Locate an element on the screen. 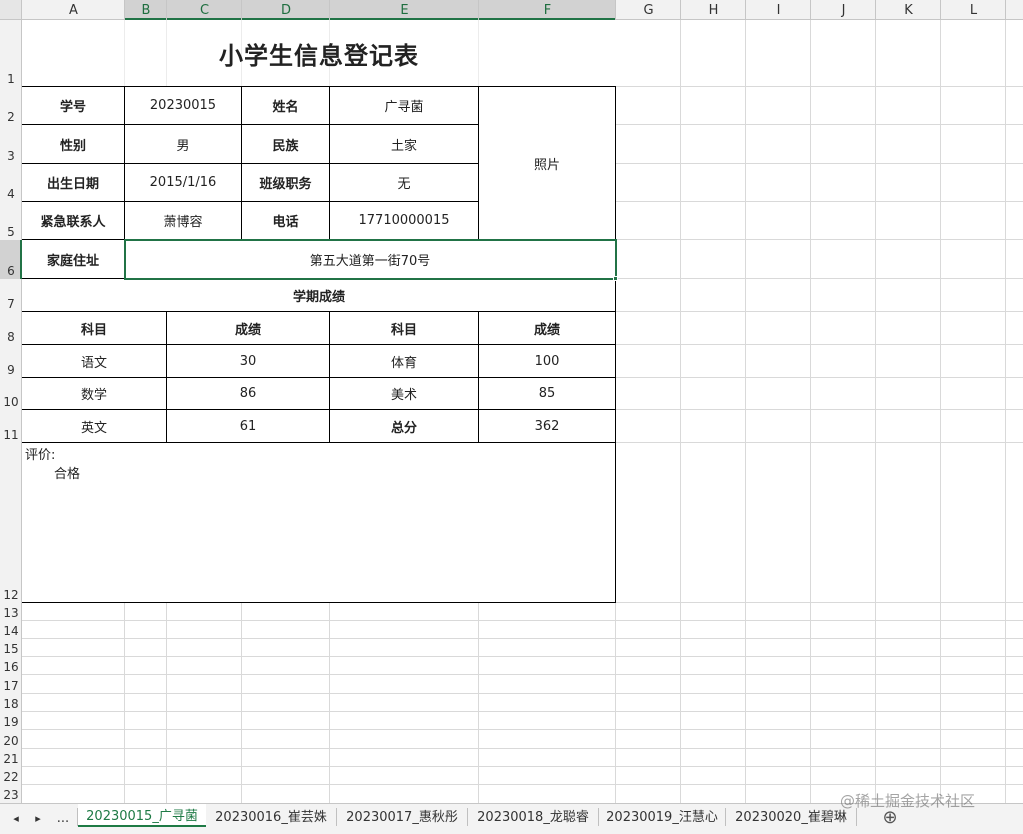  cell-selection-box is located at coordinates (370, 259).